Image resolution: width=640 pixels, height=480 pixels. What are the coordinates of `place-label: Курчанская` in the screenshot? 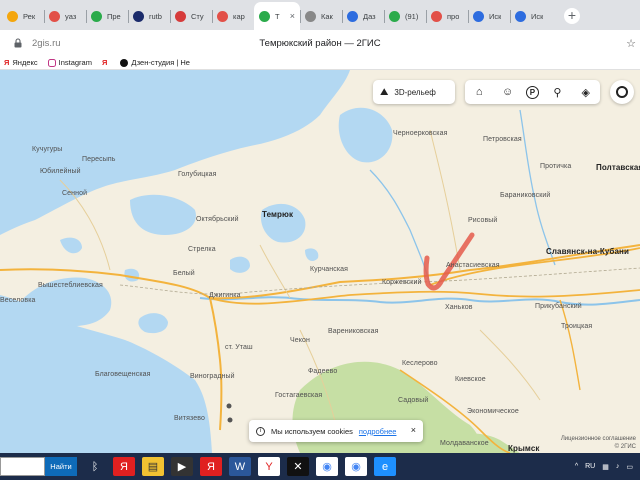 It's located at (329, 269).